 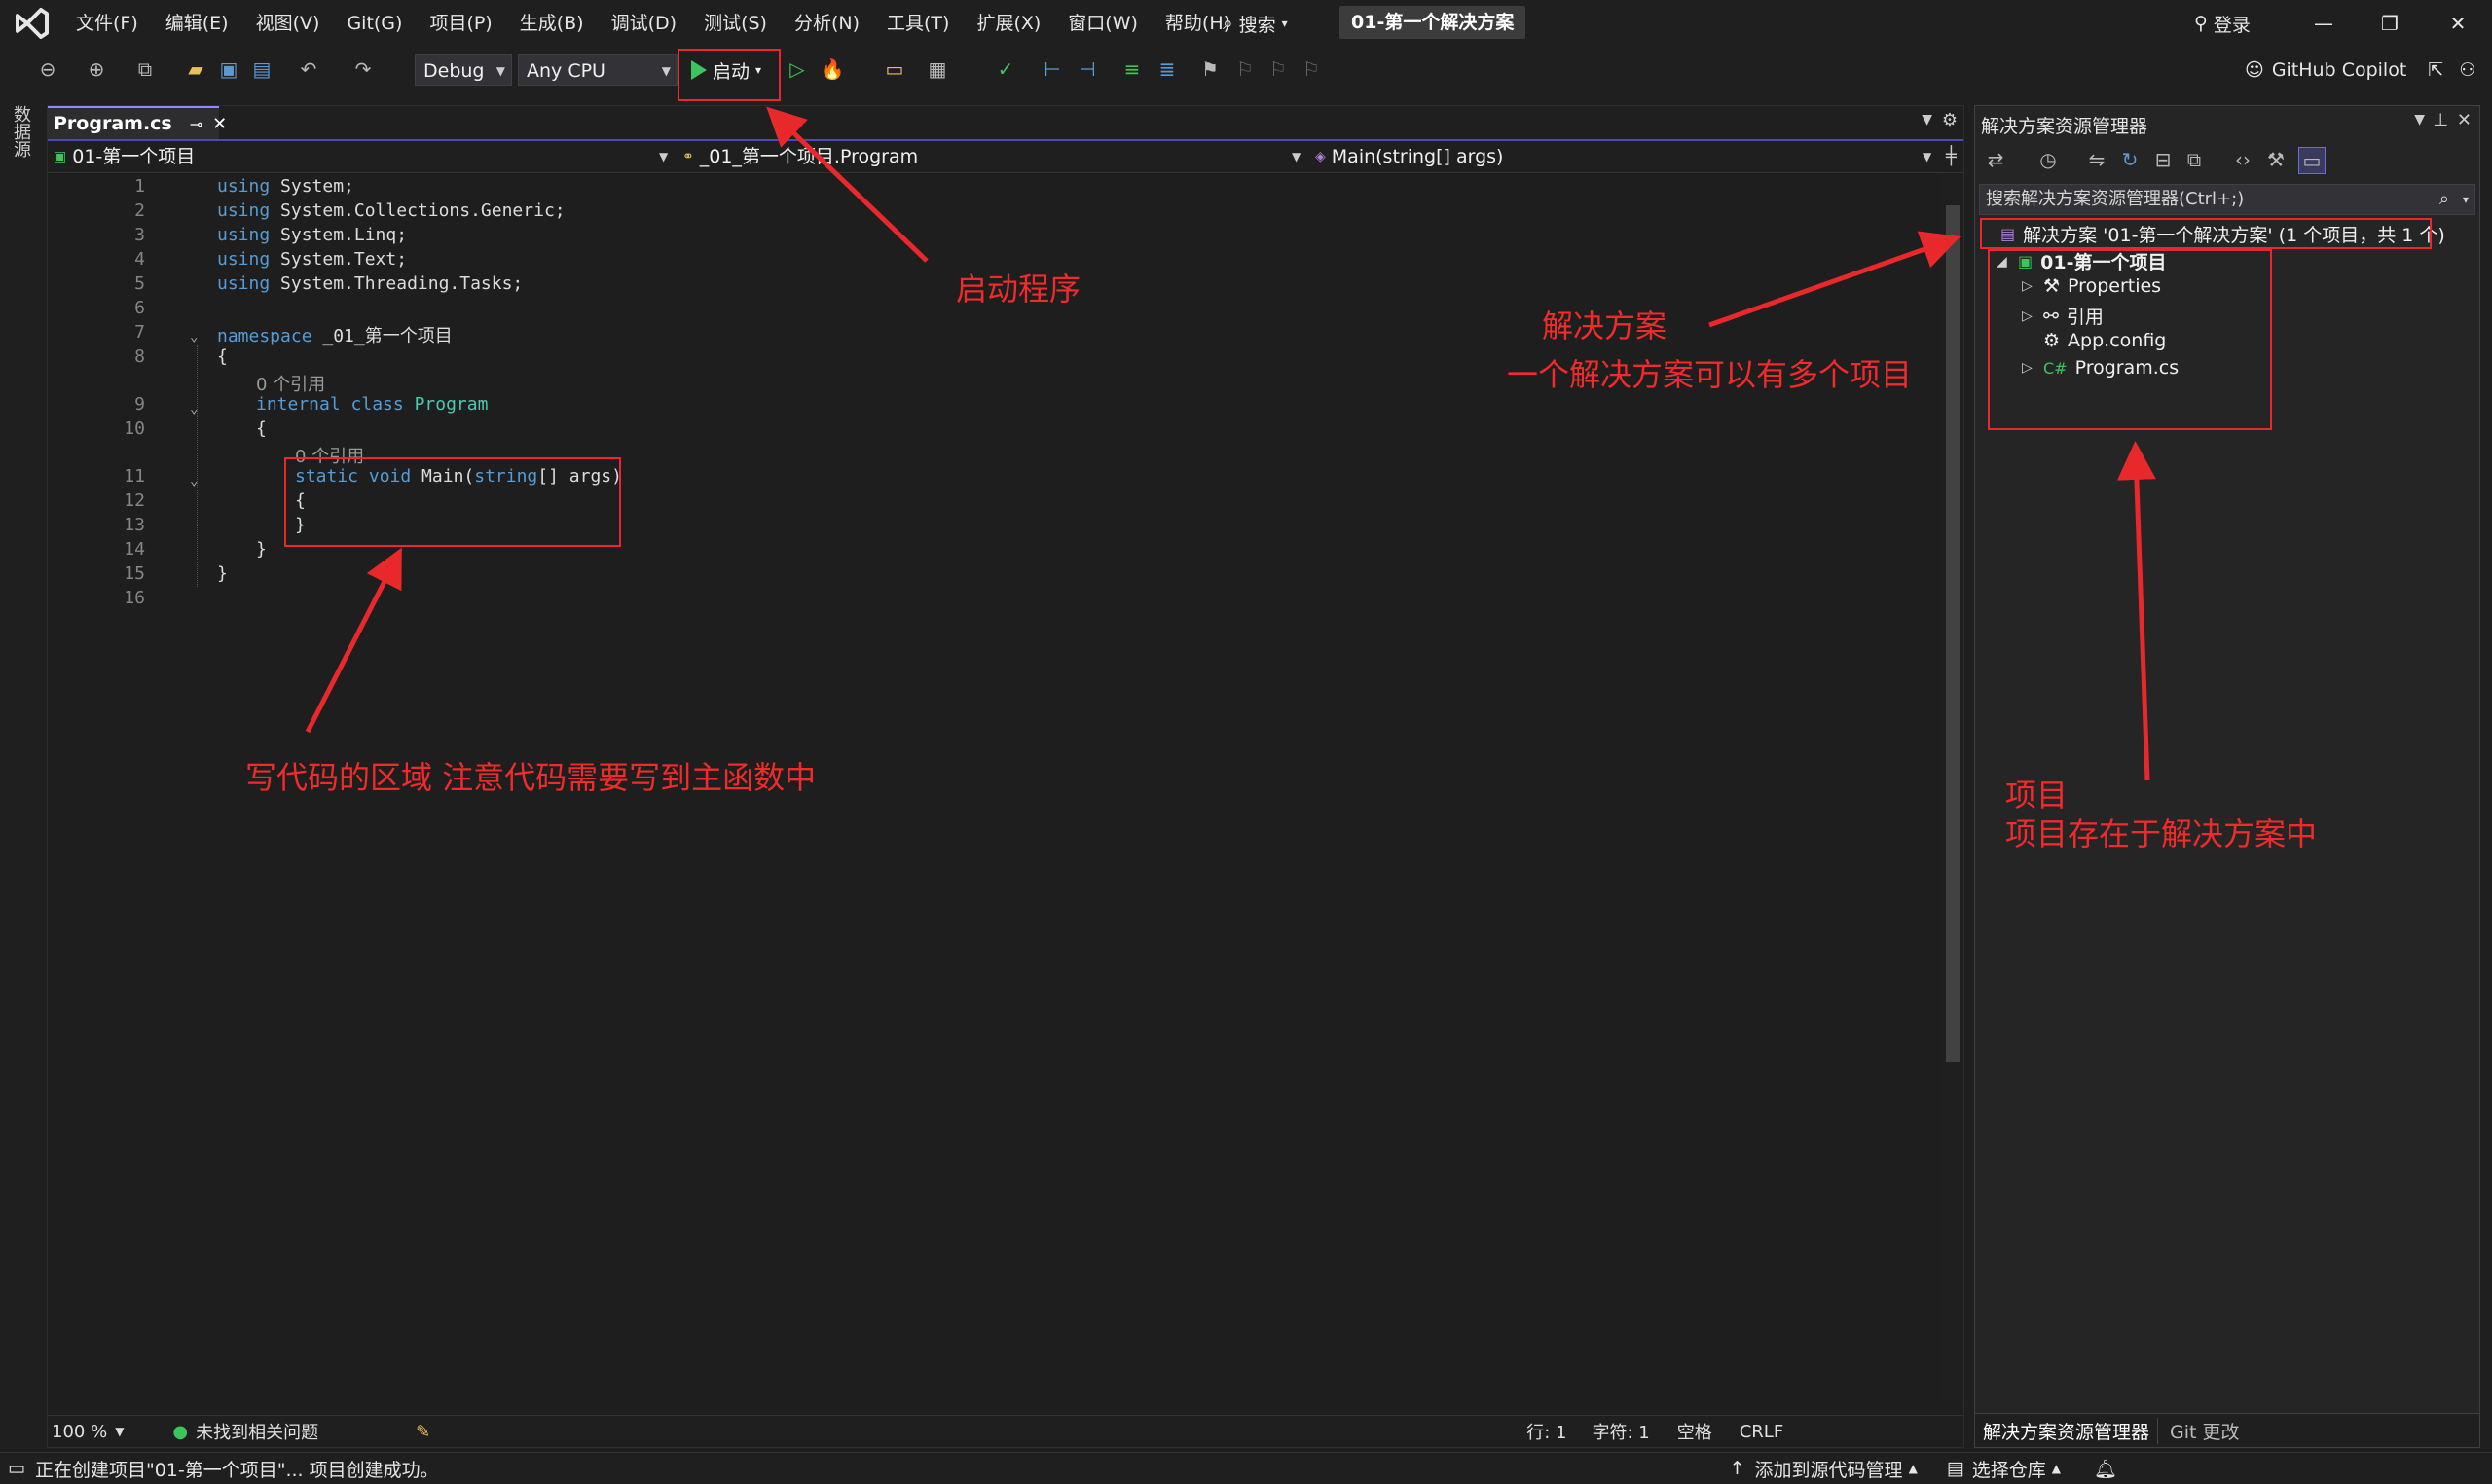 I want to click on char-indicator: 字符: 1, so click(x=1620, y=1432).